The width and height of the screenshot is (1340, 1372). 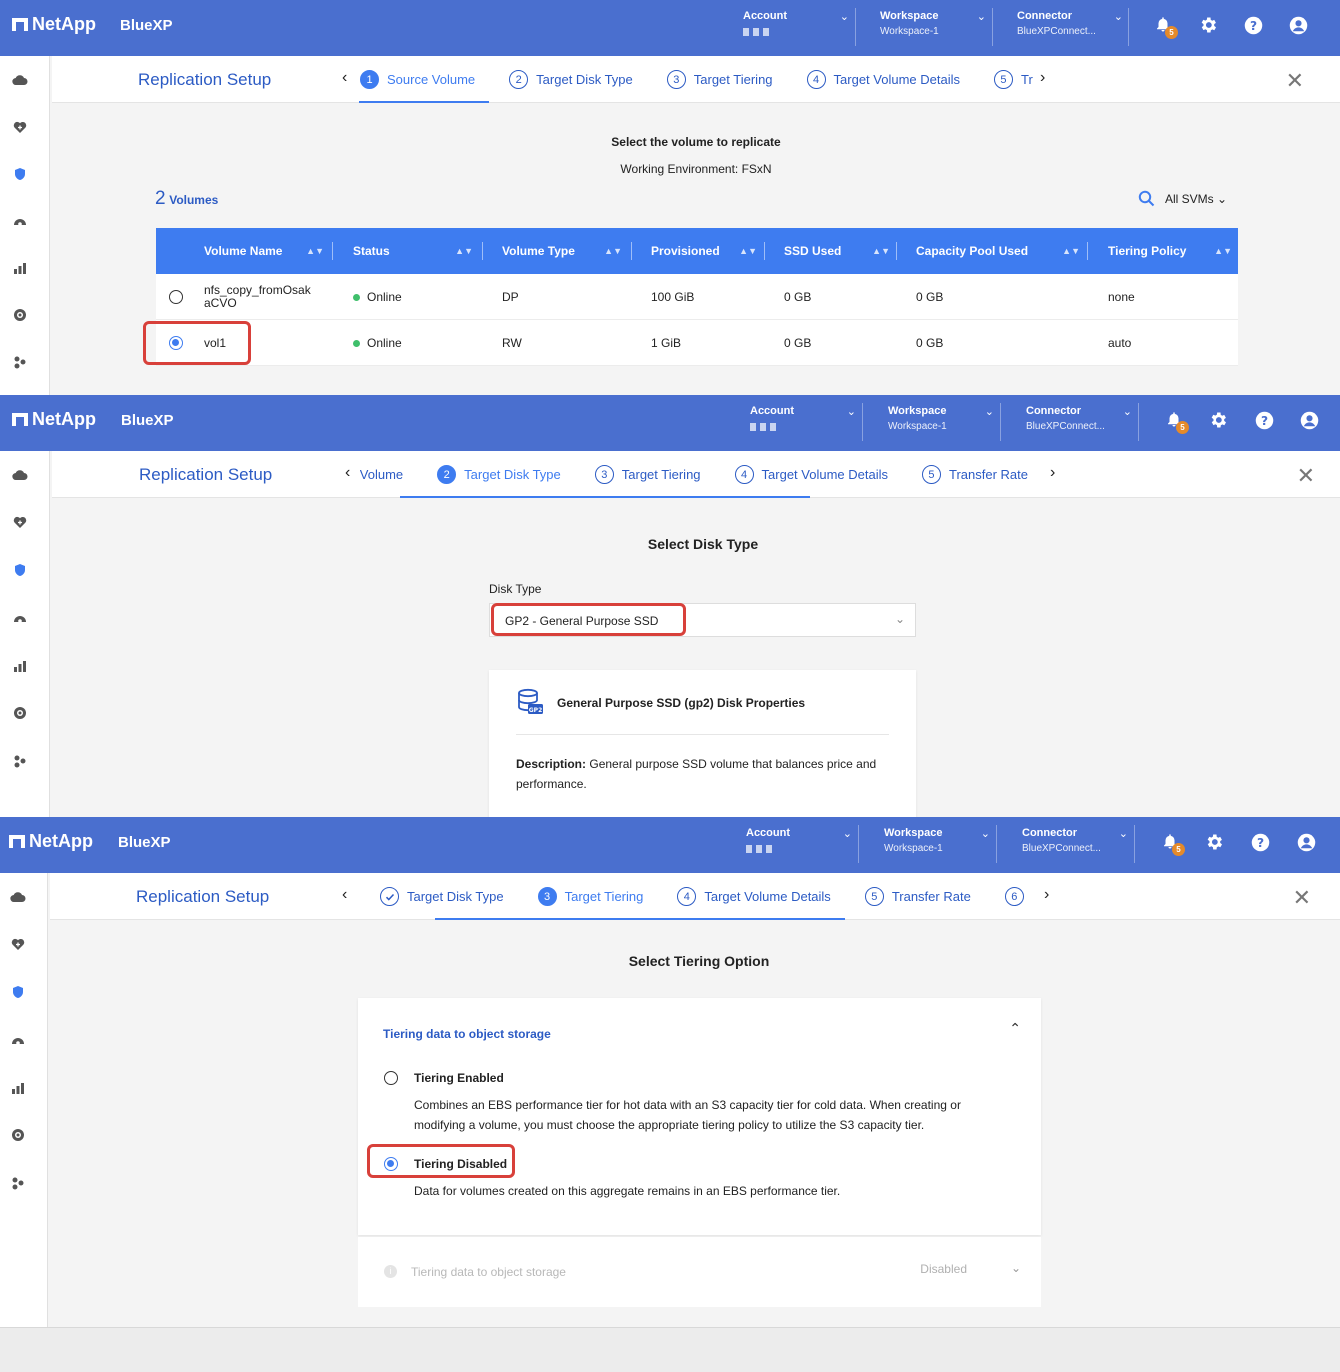 What do you see at coordinates (1173, 251) in the screenshot?
I see `column-header: Tiering Policy ▲▼` at bounding box center [1173, 251].